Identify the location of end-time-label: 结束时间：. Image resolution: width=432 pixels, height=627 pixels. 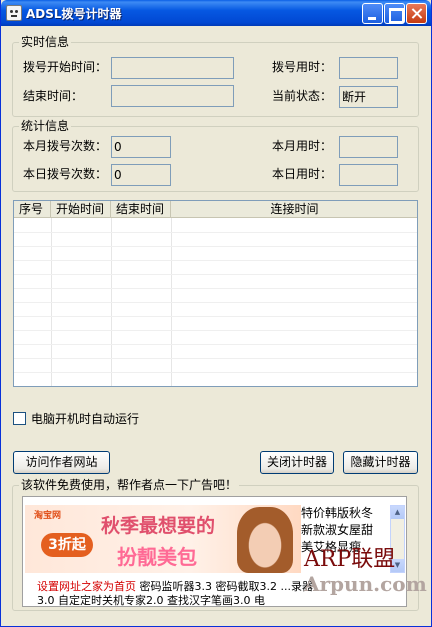
(53, 96).